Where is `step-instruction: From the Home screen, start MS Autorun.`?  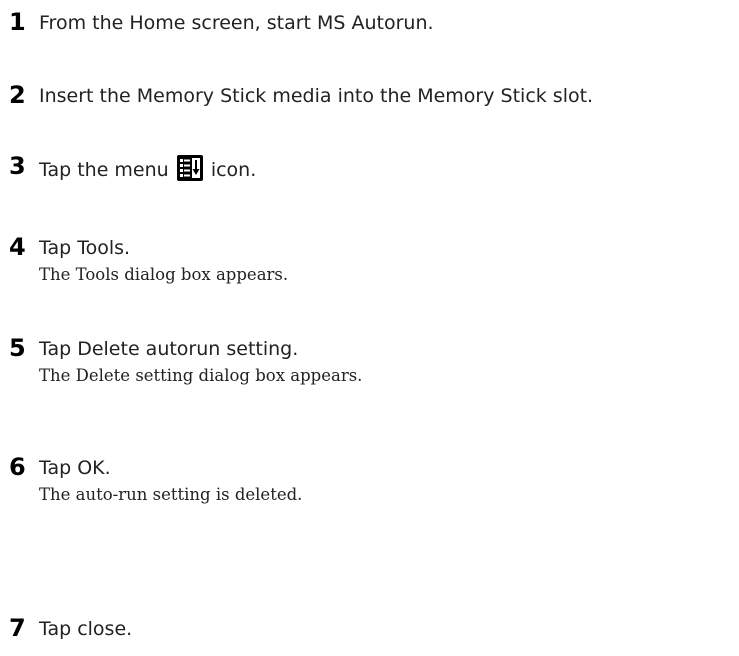
step-instruction: From the Home screen, start MS Autorun. is located at coordinates (236, 23).